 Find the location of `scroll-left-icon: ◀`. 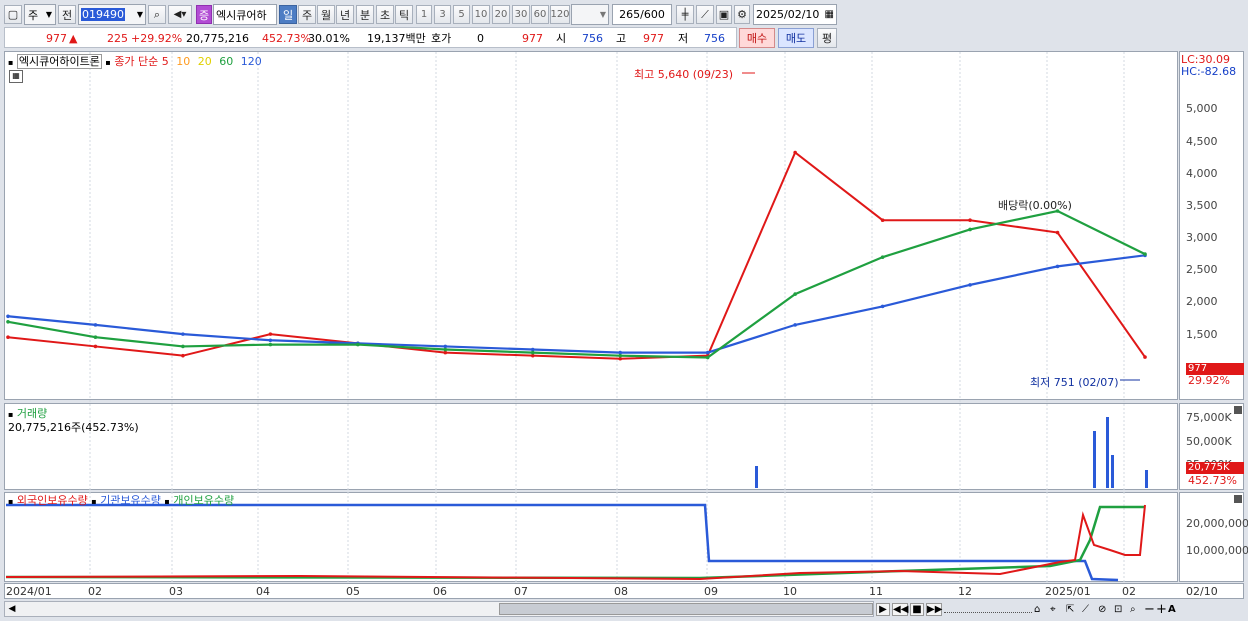

scroll-left-icon: ◀ is located at coordinates (12, 609).